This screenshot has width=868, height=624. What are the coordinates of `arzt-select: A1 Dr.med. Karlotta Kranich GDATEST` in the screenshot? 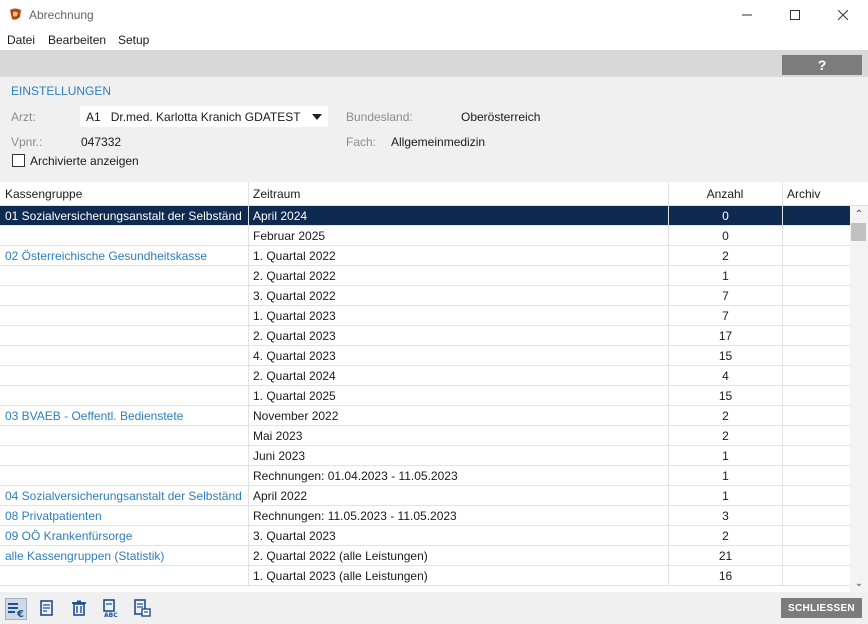 It's located at (204, 116).